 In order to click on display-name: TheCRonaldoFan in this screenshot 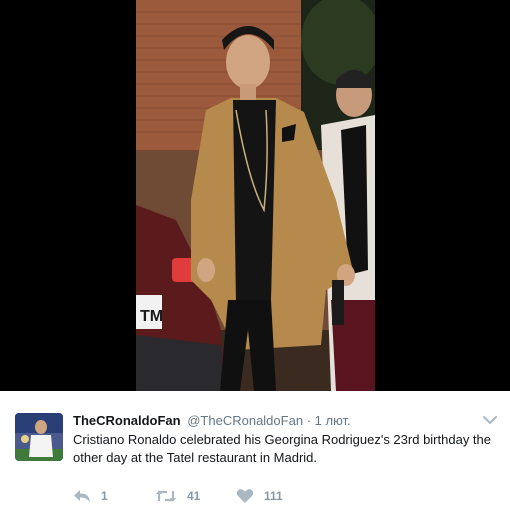, I will do `click(127, 420)`.